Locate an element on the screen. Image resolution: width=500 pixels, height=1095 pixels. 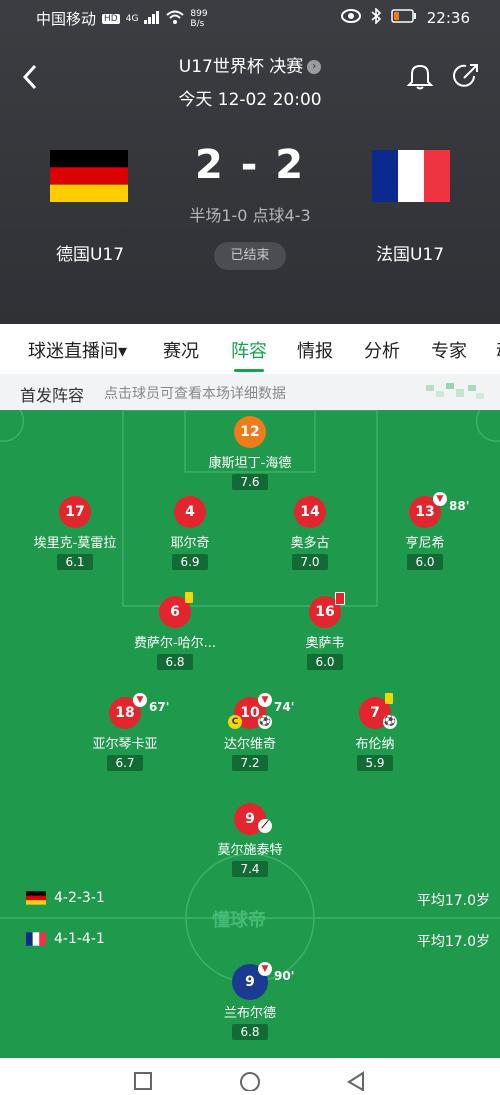
eye-icon is located at coordinates (350, 18).